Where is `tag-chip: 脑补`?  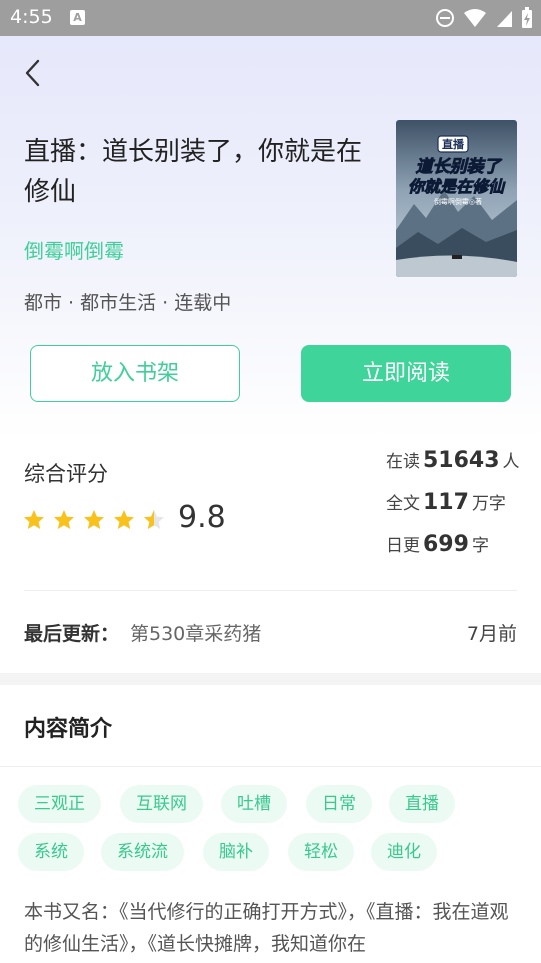 tag-chip: 脑补 is located at coordinates (236, 852).